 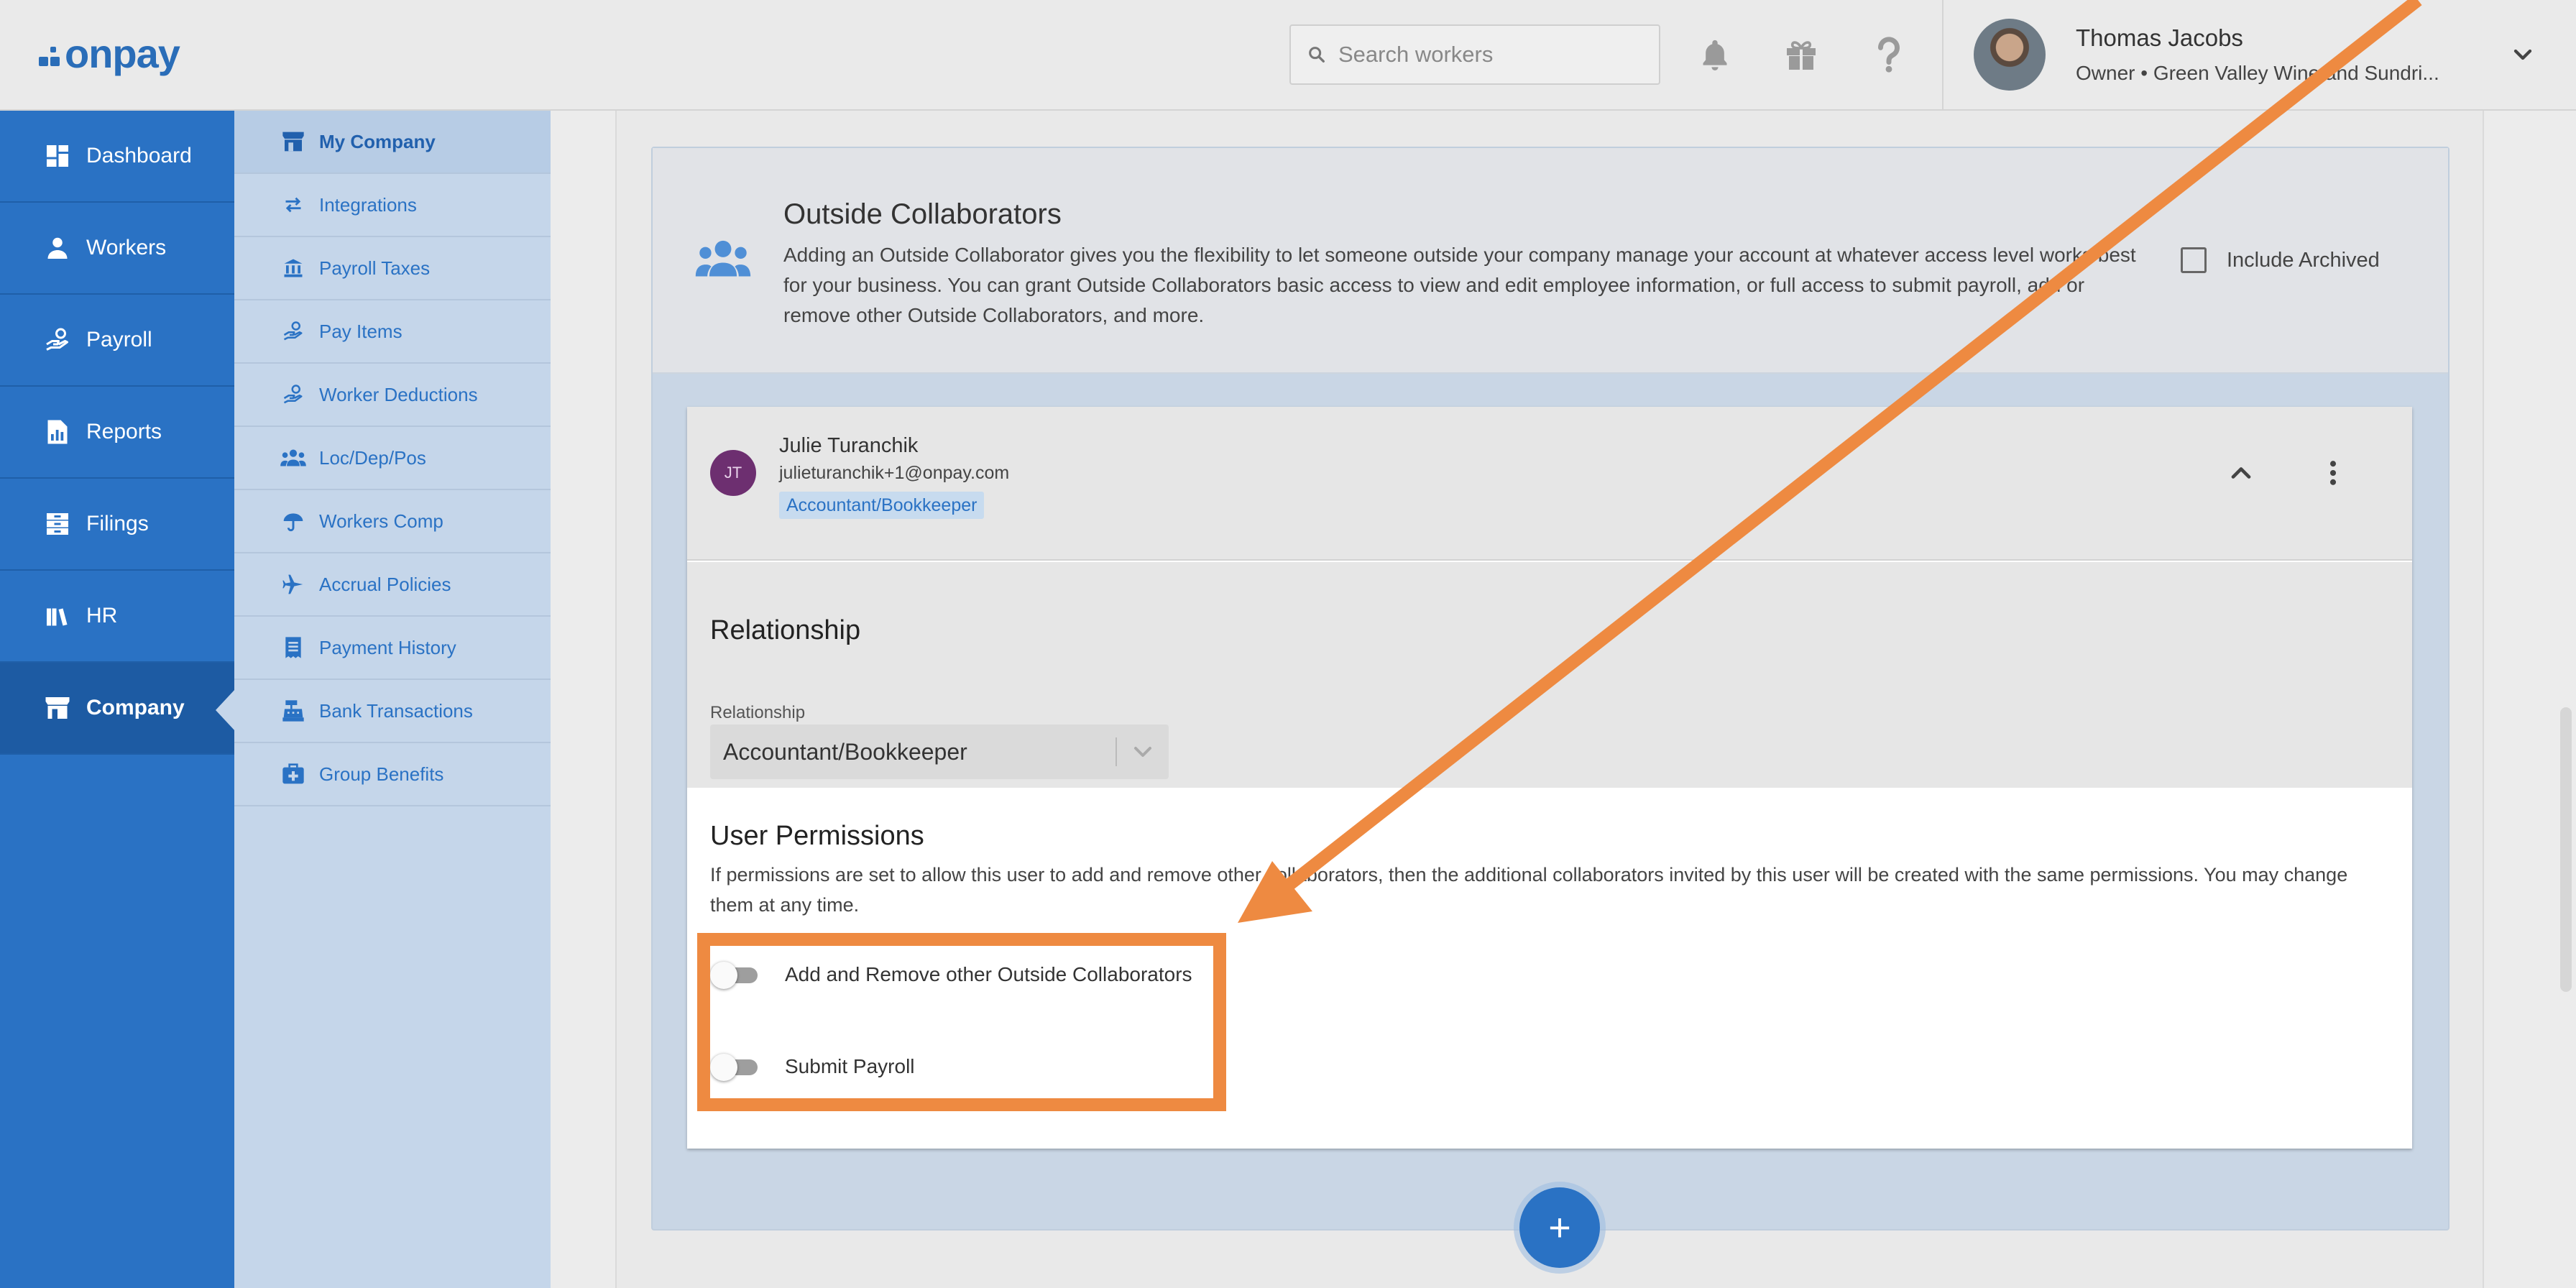 I want to click on onpay-logo: onpay, so click(x=109, y=53).